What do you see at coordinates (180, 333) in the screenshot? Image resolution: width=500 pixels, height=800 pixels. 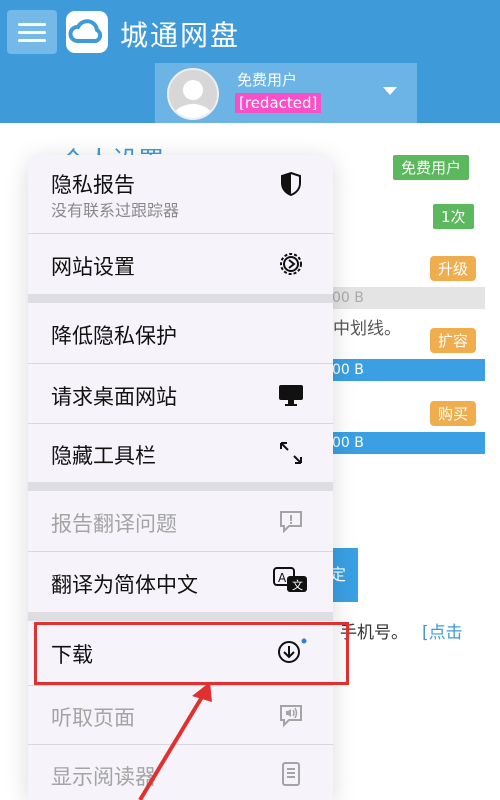 I see `menu-item-reduce-privacy: 降低隐私保护` at bounding box center [180, 333].